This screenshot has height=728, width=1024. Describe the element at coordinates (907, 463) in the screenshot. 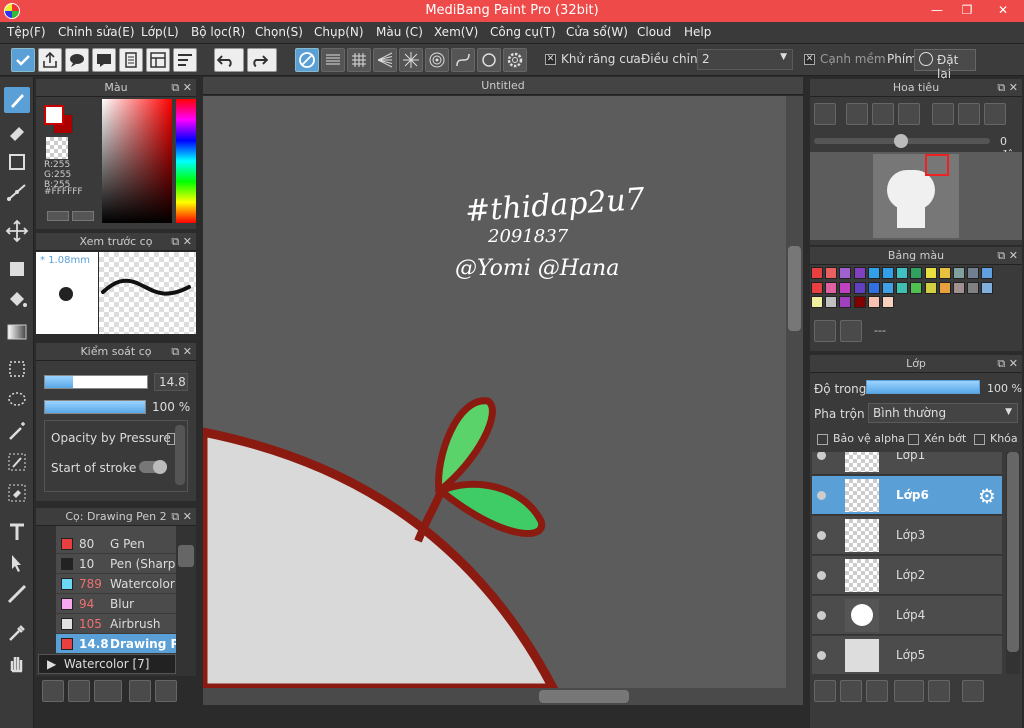

I see `layer-row-lop1: Lớp1` at that location.